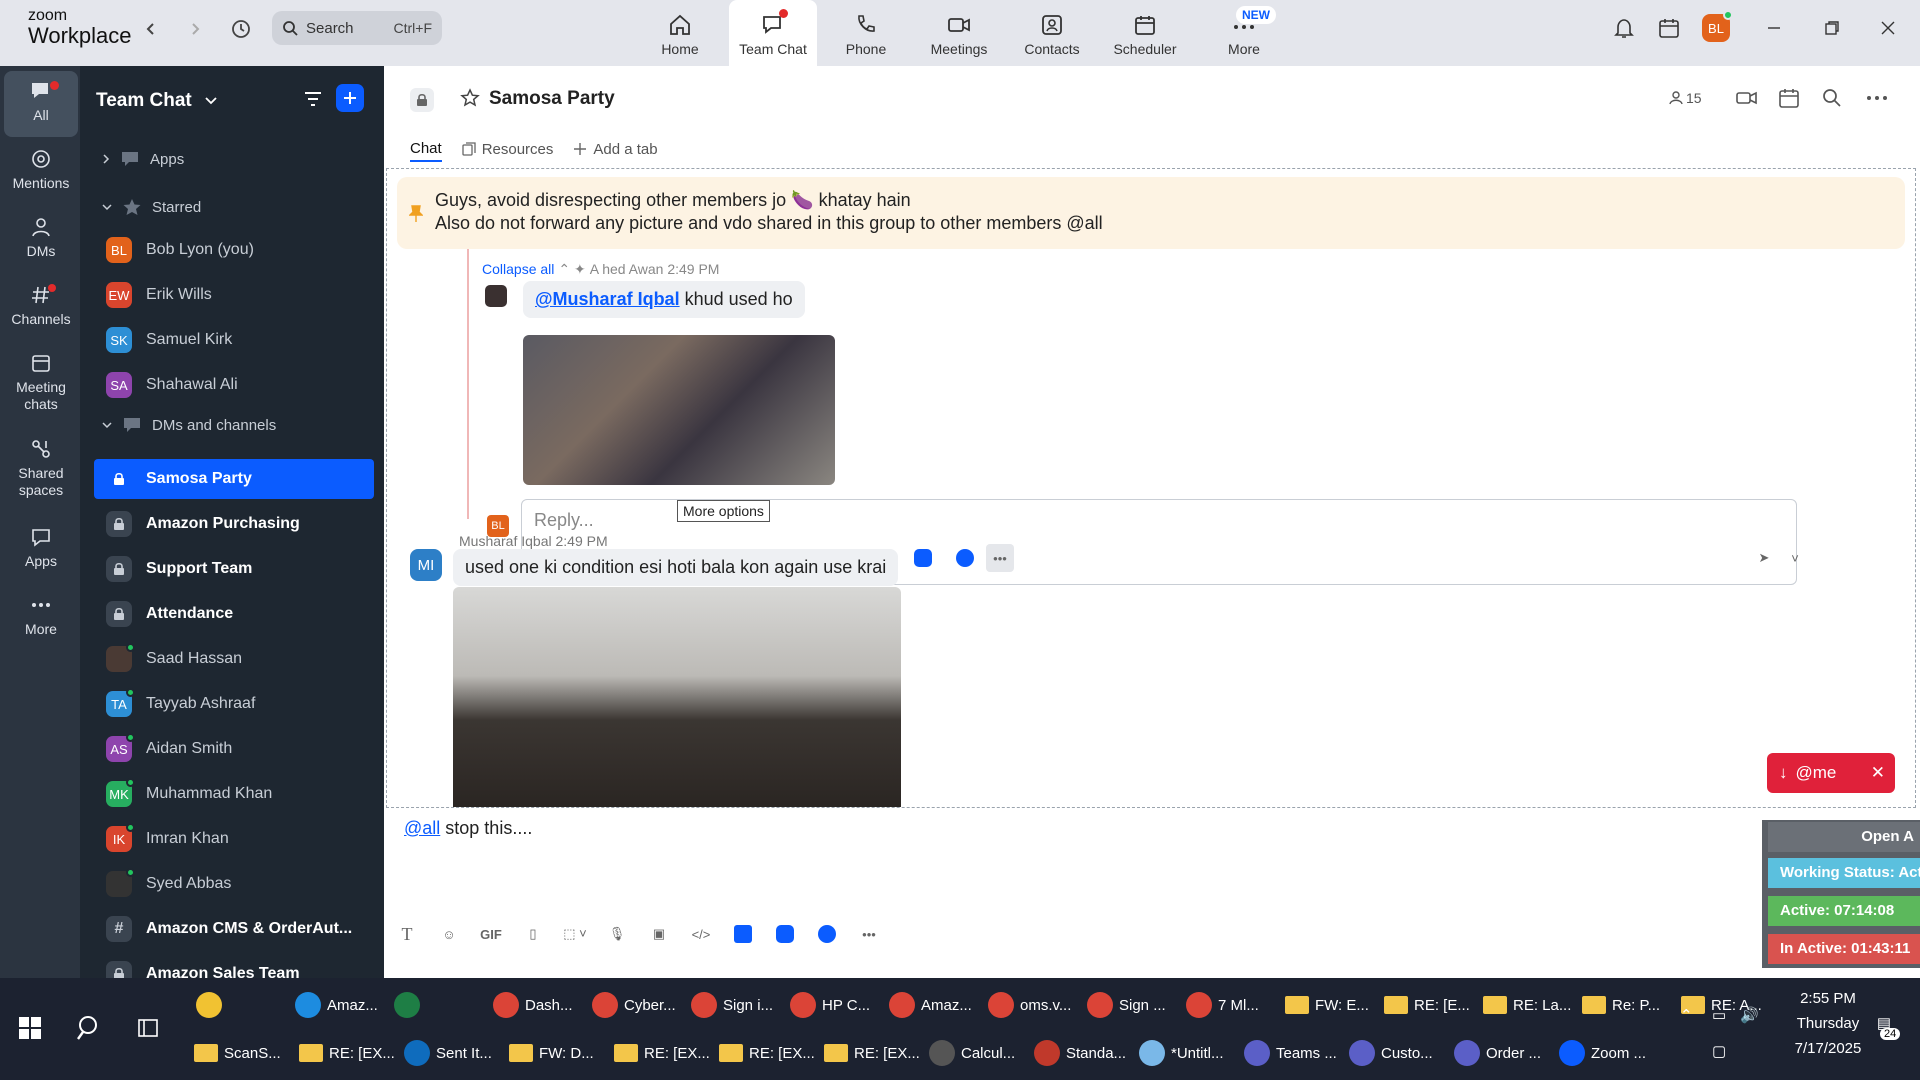  I want to click on screenshot-icon: ⬚ ˅, so click(575, 934).